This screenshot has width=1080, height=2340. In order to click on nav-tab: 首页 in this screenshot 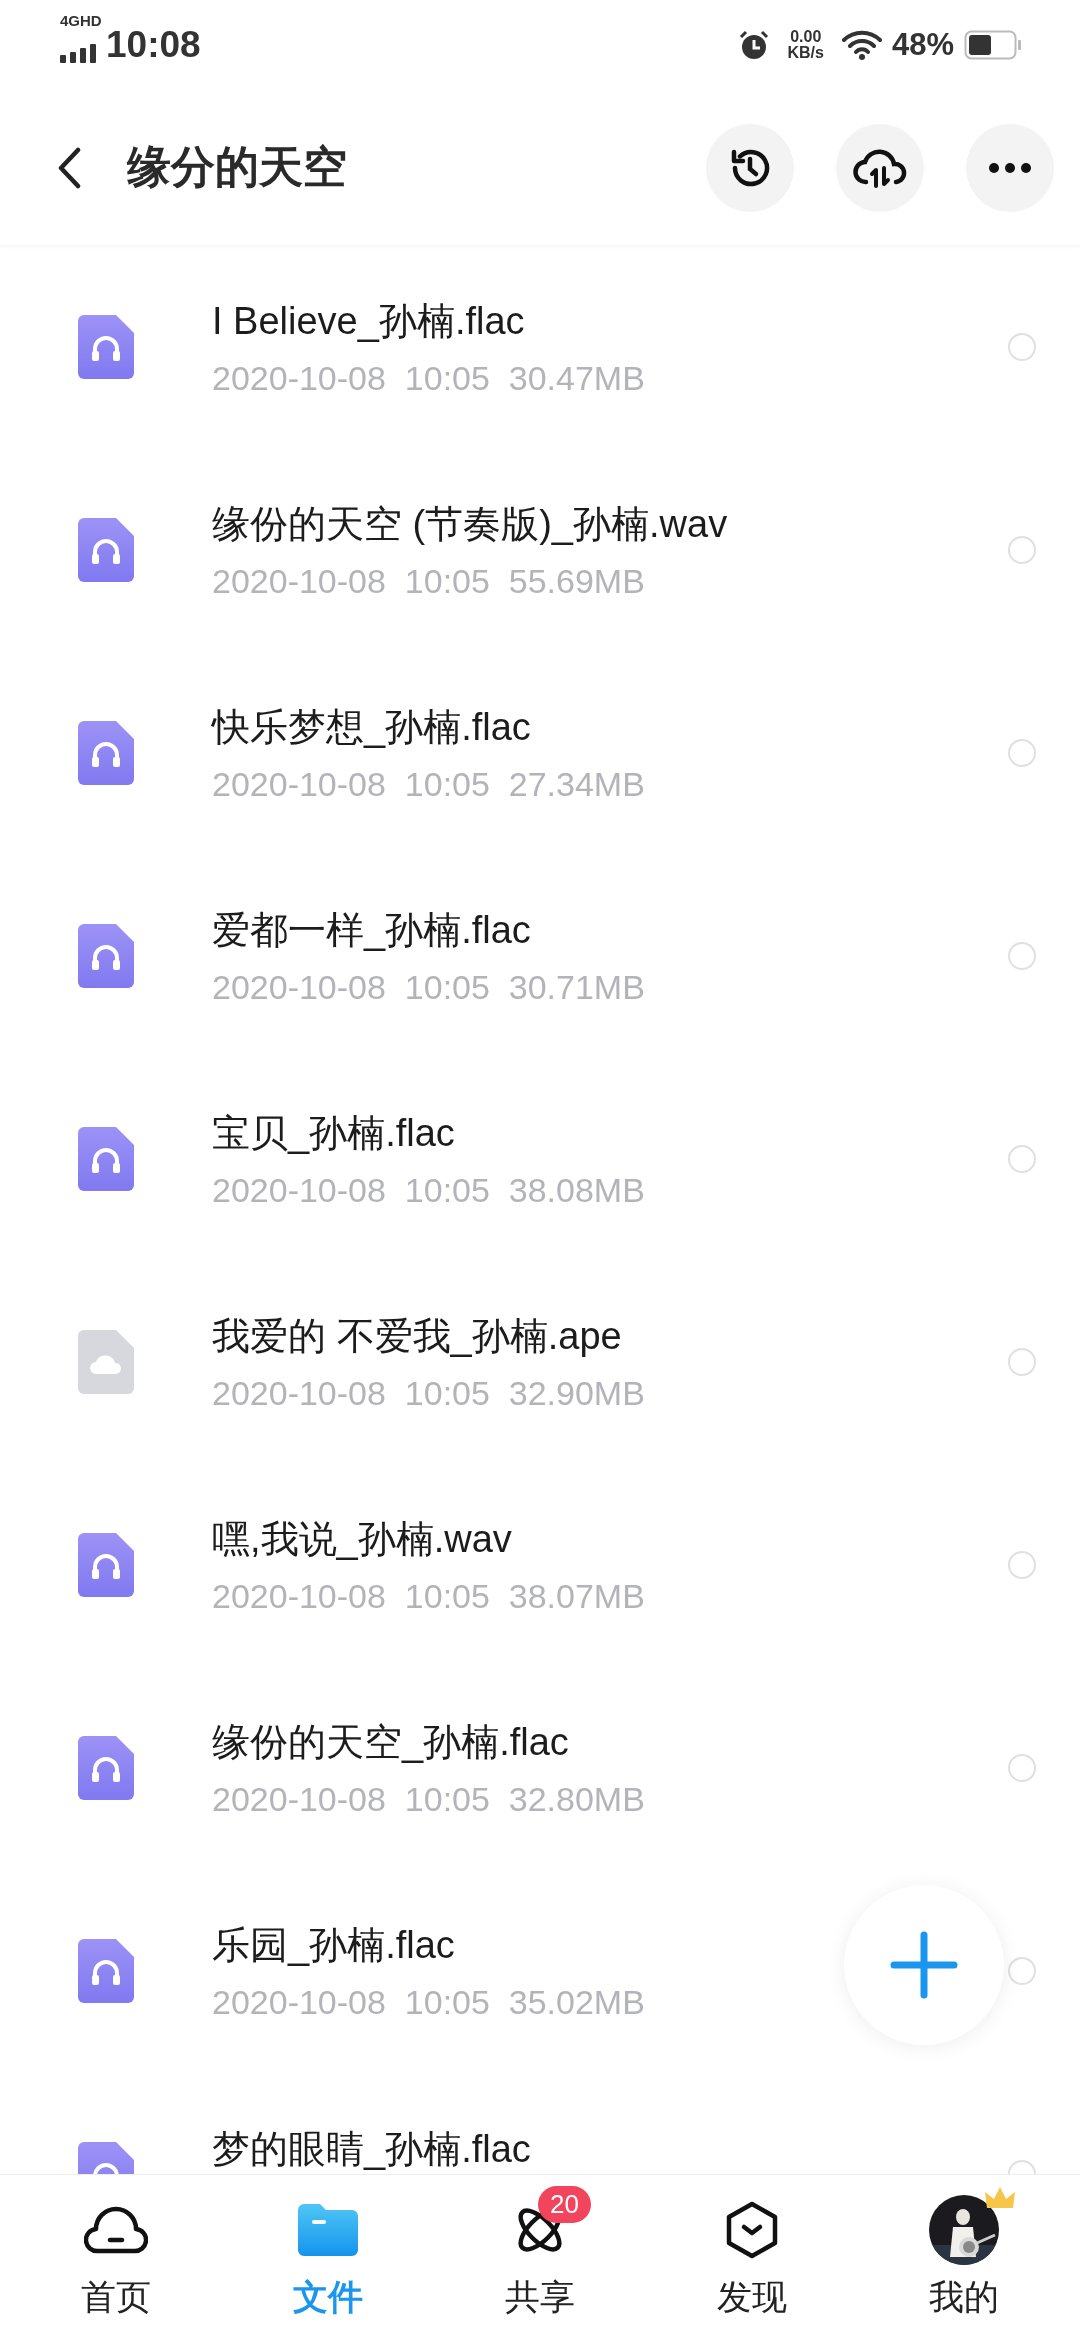, I will do `click(116, 2257)`.